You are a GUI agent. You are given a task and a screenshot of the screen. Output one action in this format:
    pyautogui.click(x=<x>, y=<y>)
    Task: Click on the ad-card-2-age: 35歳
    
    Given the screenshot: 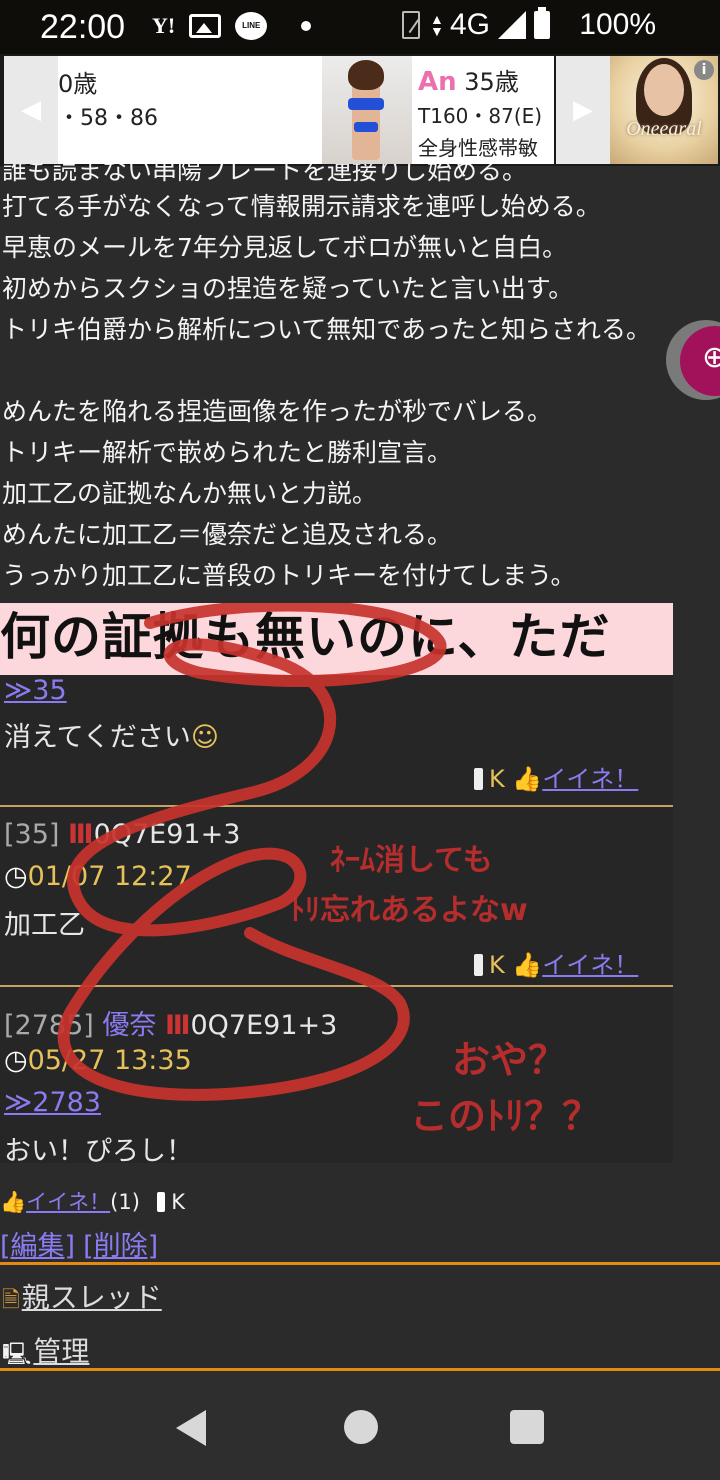 What is the action you would take?
    pyautogui.click(x=491, y=82)
    